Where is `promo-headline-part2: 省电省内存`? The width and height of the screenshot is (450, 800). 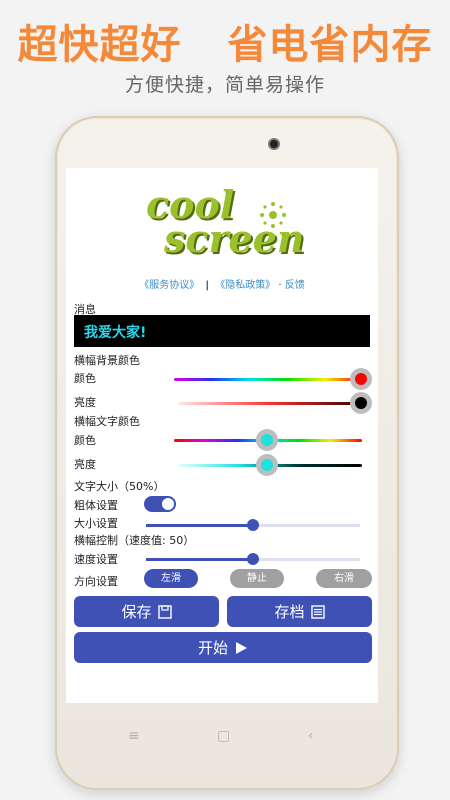 promo-headline-part2: 省电省内存 is located at coordinates (330, 45).